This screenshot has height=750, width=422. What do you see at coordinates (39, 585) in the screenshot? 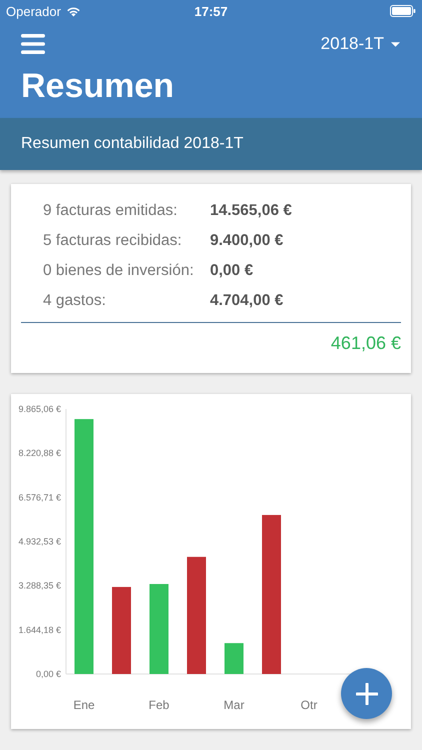
I see `y-tick-label: 3.288,35 €` at bounding box center [39, 585].